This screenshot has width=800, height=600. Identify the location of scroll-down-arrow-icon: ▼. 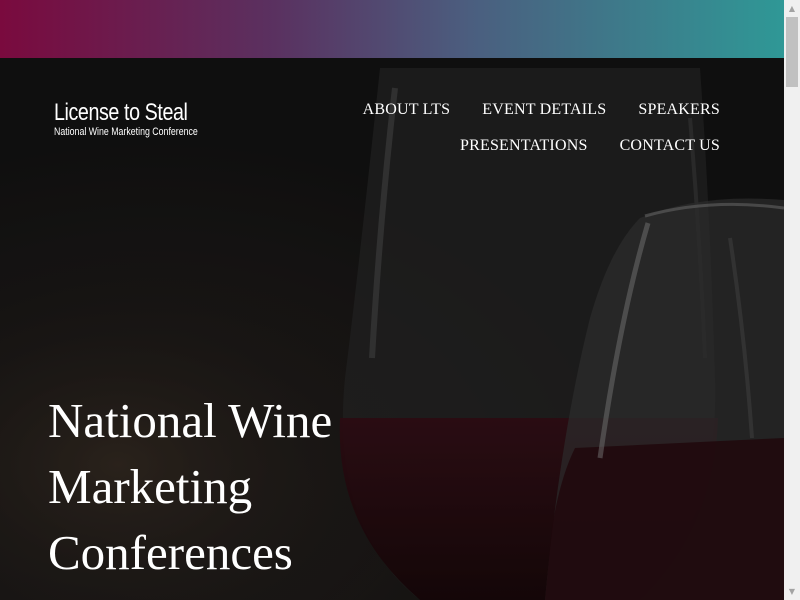
(792, 591).